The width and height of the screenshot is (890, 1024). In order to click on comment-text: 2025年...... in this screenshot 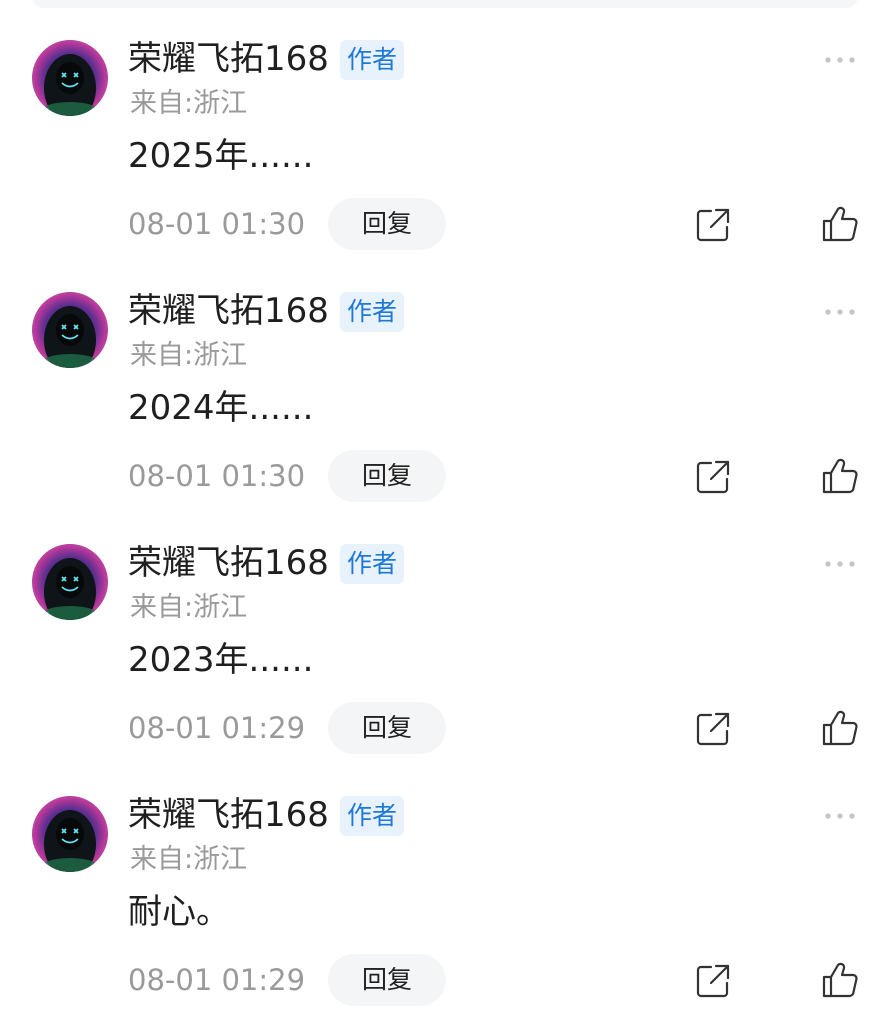, I will do `click(221, 156)`.